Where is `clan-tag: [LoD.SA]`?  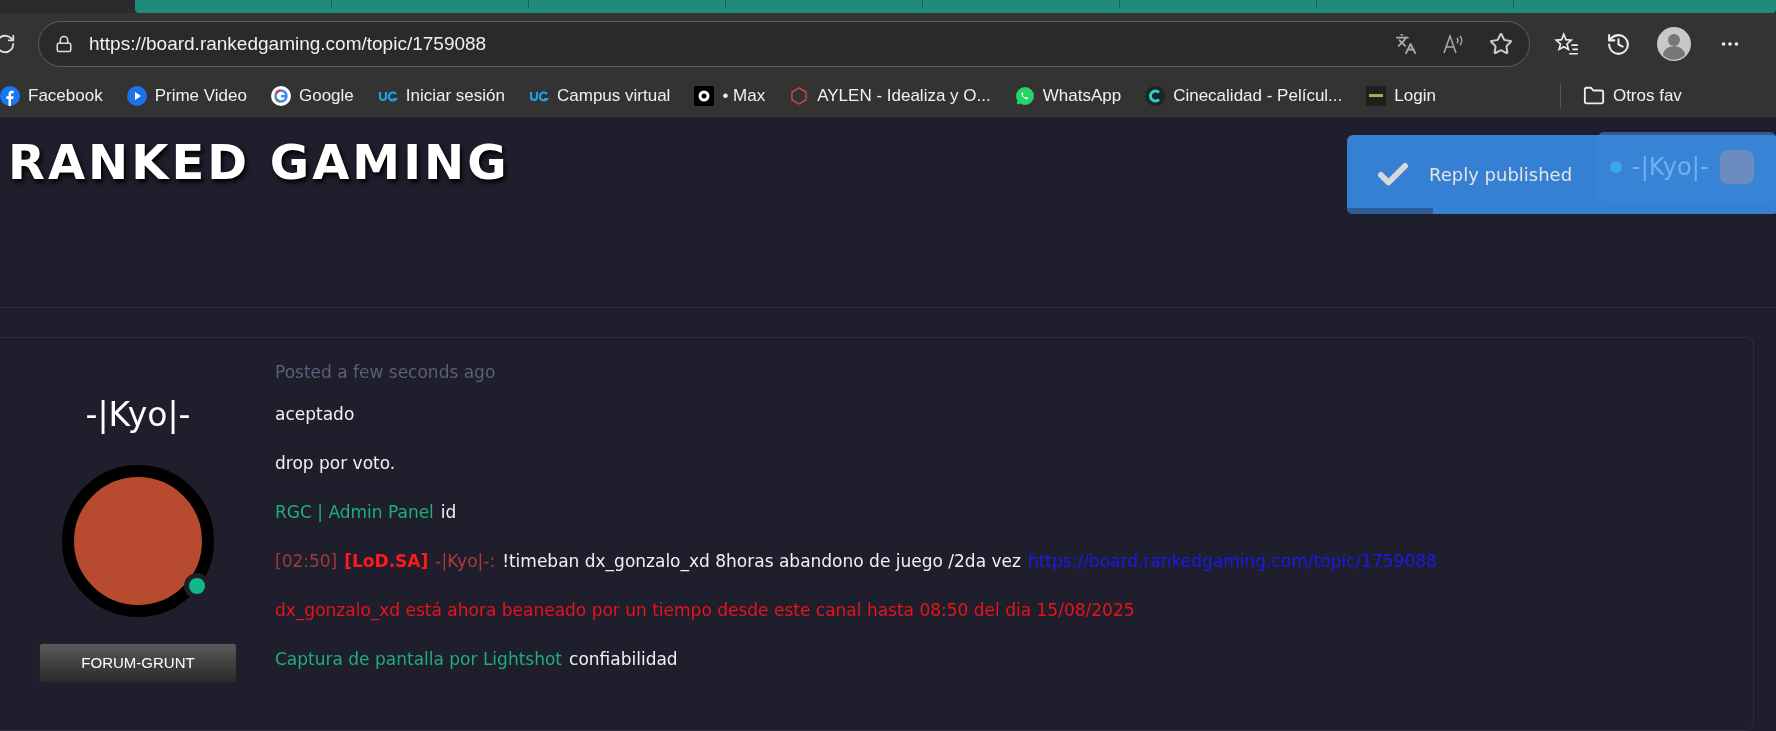
clan-tag: [LoD.SA] is located at coordinates (386, 561).